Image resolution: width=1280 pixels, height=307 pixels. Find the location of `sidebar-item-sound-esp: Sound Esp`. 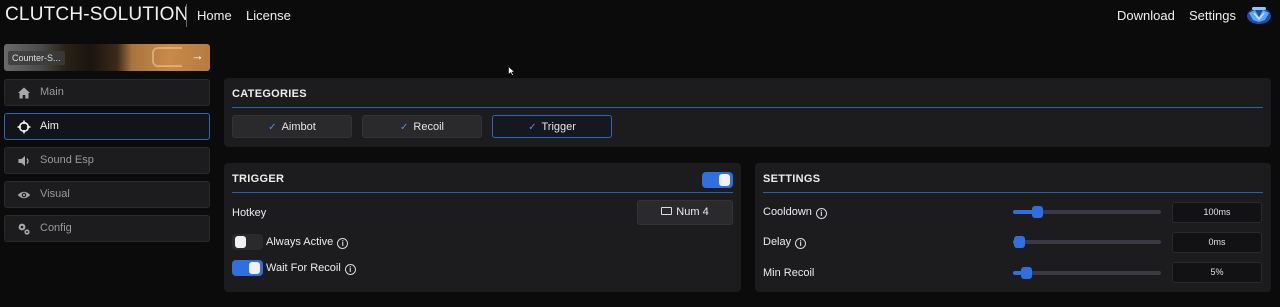

sidebar-item-sound-esp: Sound Esp is located at coordinates (107, 160).